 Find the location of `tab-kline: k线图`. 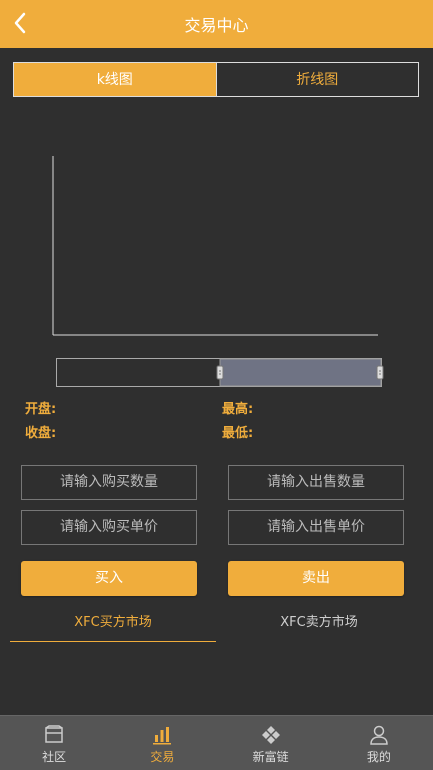

tab-kline: k线图 is located at coordinates (115, 79).